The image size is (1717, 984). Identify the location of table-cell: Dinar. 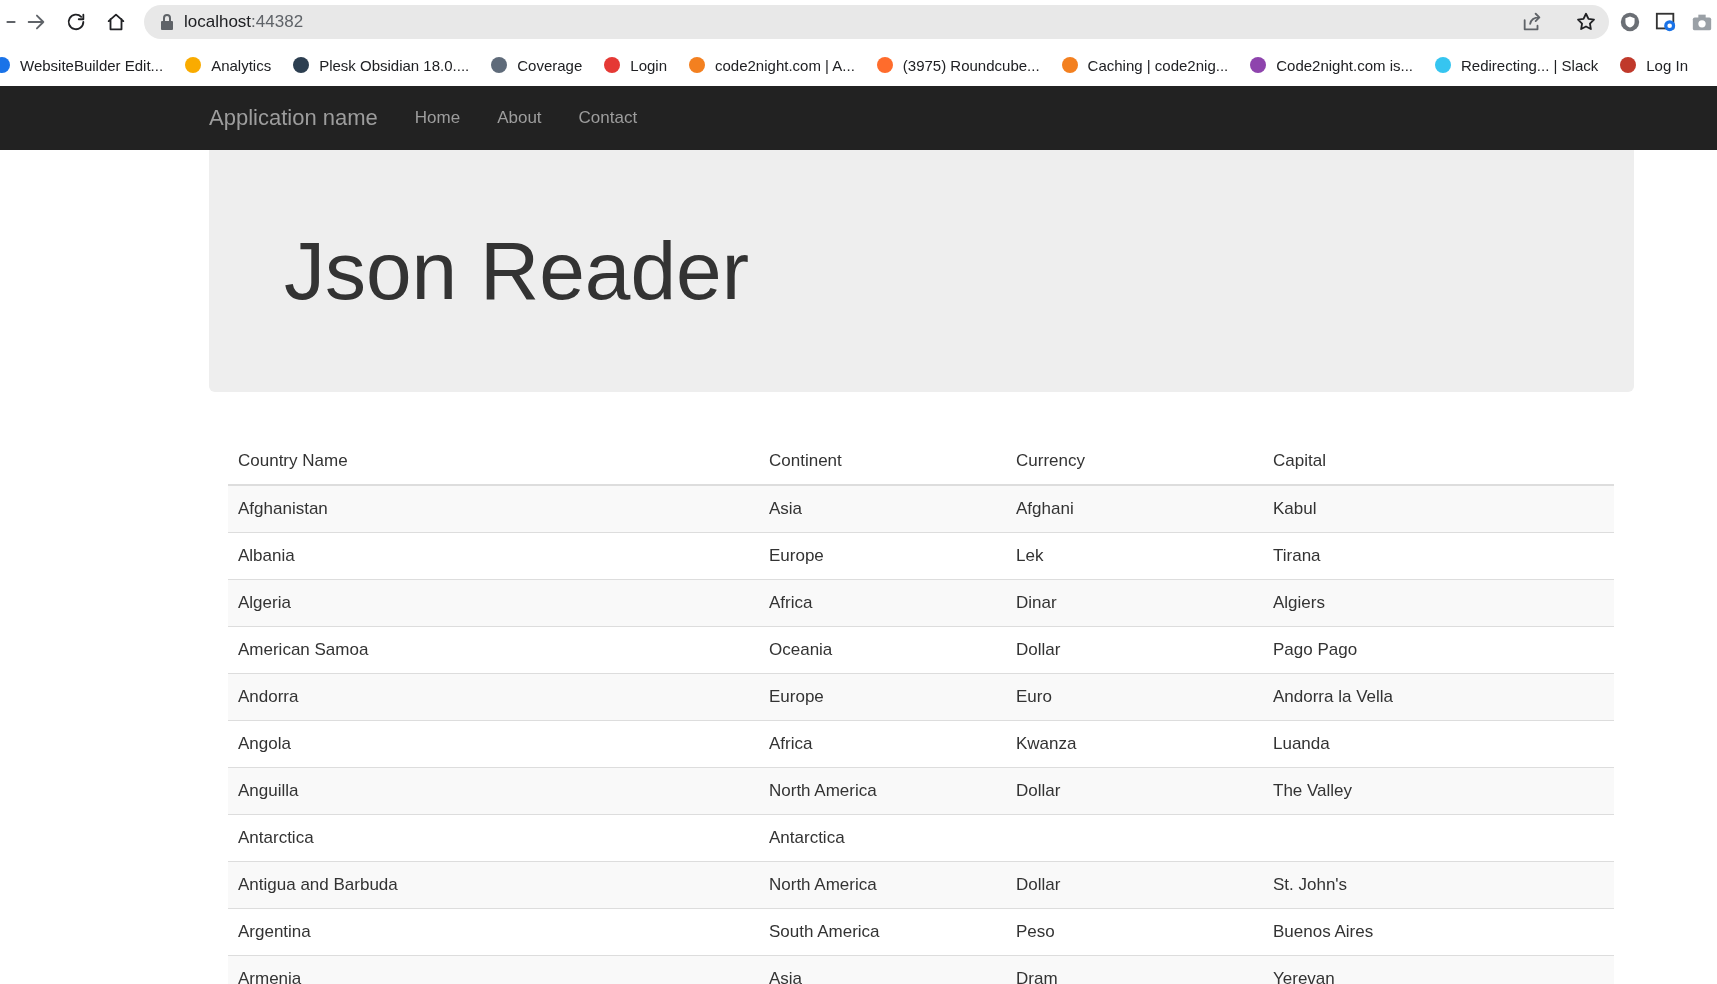
(1134, 603).